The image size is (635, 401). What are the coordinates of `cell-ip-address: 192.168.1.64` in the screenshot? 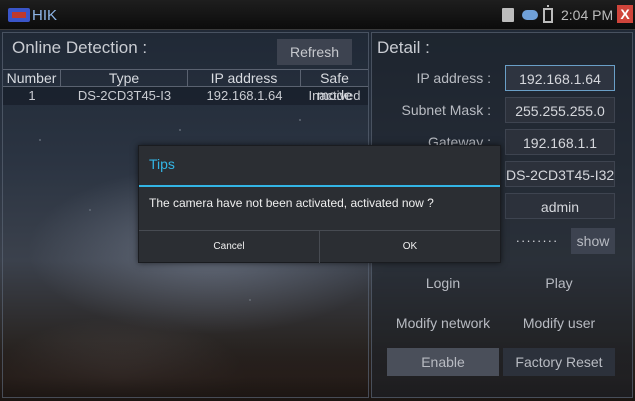 It's located at (244, 95).